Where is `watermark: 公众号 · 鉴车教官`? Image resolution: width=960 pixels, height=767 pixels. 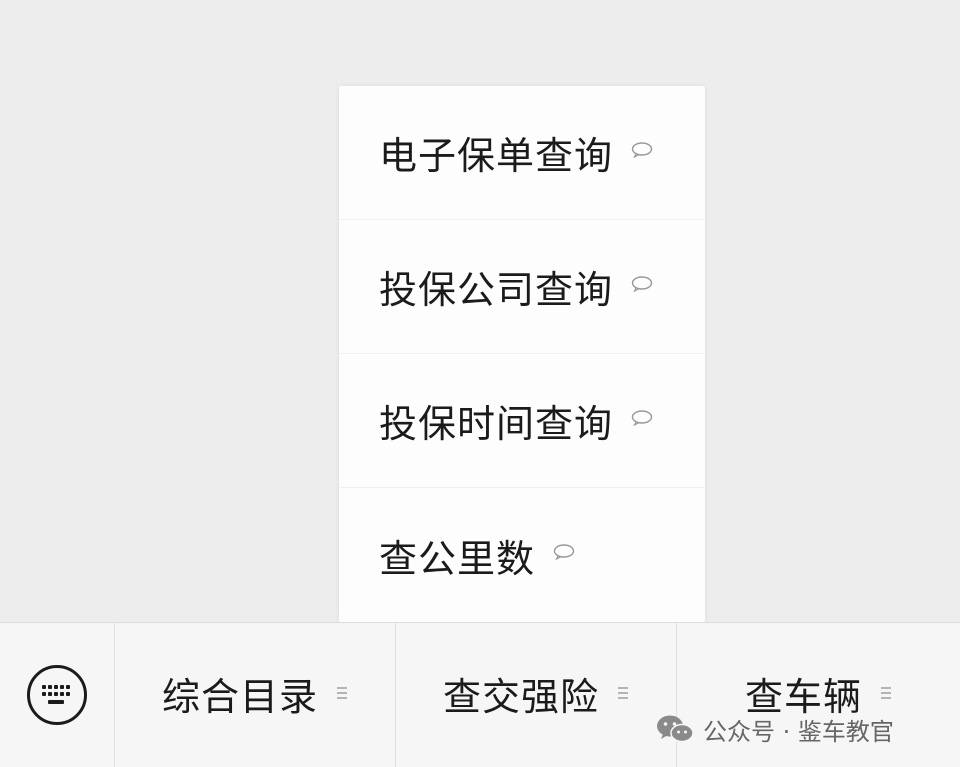 watermark: 公众号 · 鉴车教官 is located at coordinates (774, 729).